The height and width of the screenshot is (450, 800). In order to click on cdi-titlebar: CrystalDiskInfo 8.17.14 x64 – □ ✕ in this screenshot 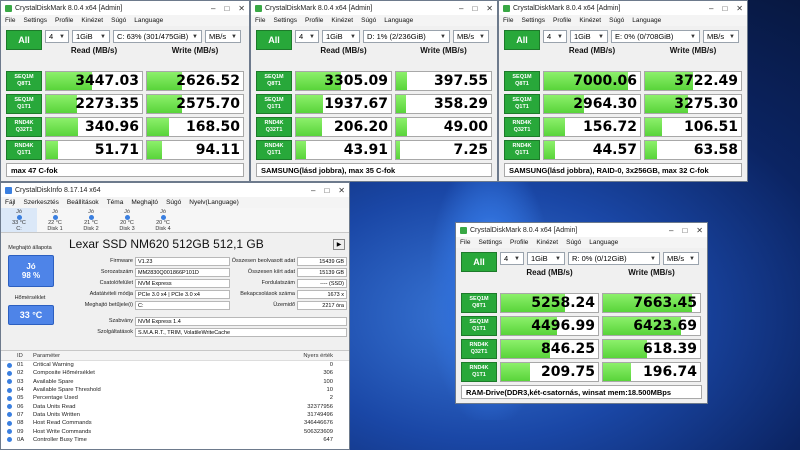, I will do `click(175, 190)`.